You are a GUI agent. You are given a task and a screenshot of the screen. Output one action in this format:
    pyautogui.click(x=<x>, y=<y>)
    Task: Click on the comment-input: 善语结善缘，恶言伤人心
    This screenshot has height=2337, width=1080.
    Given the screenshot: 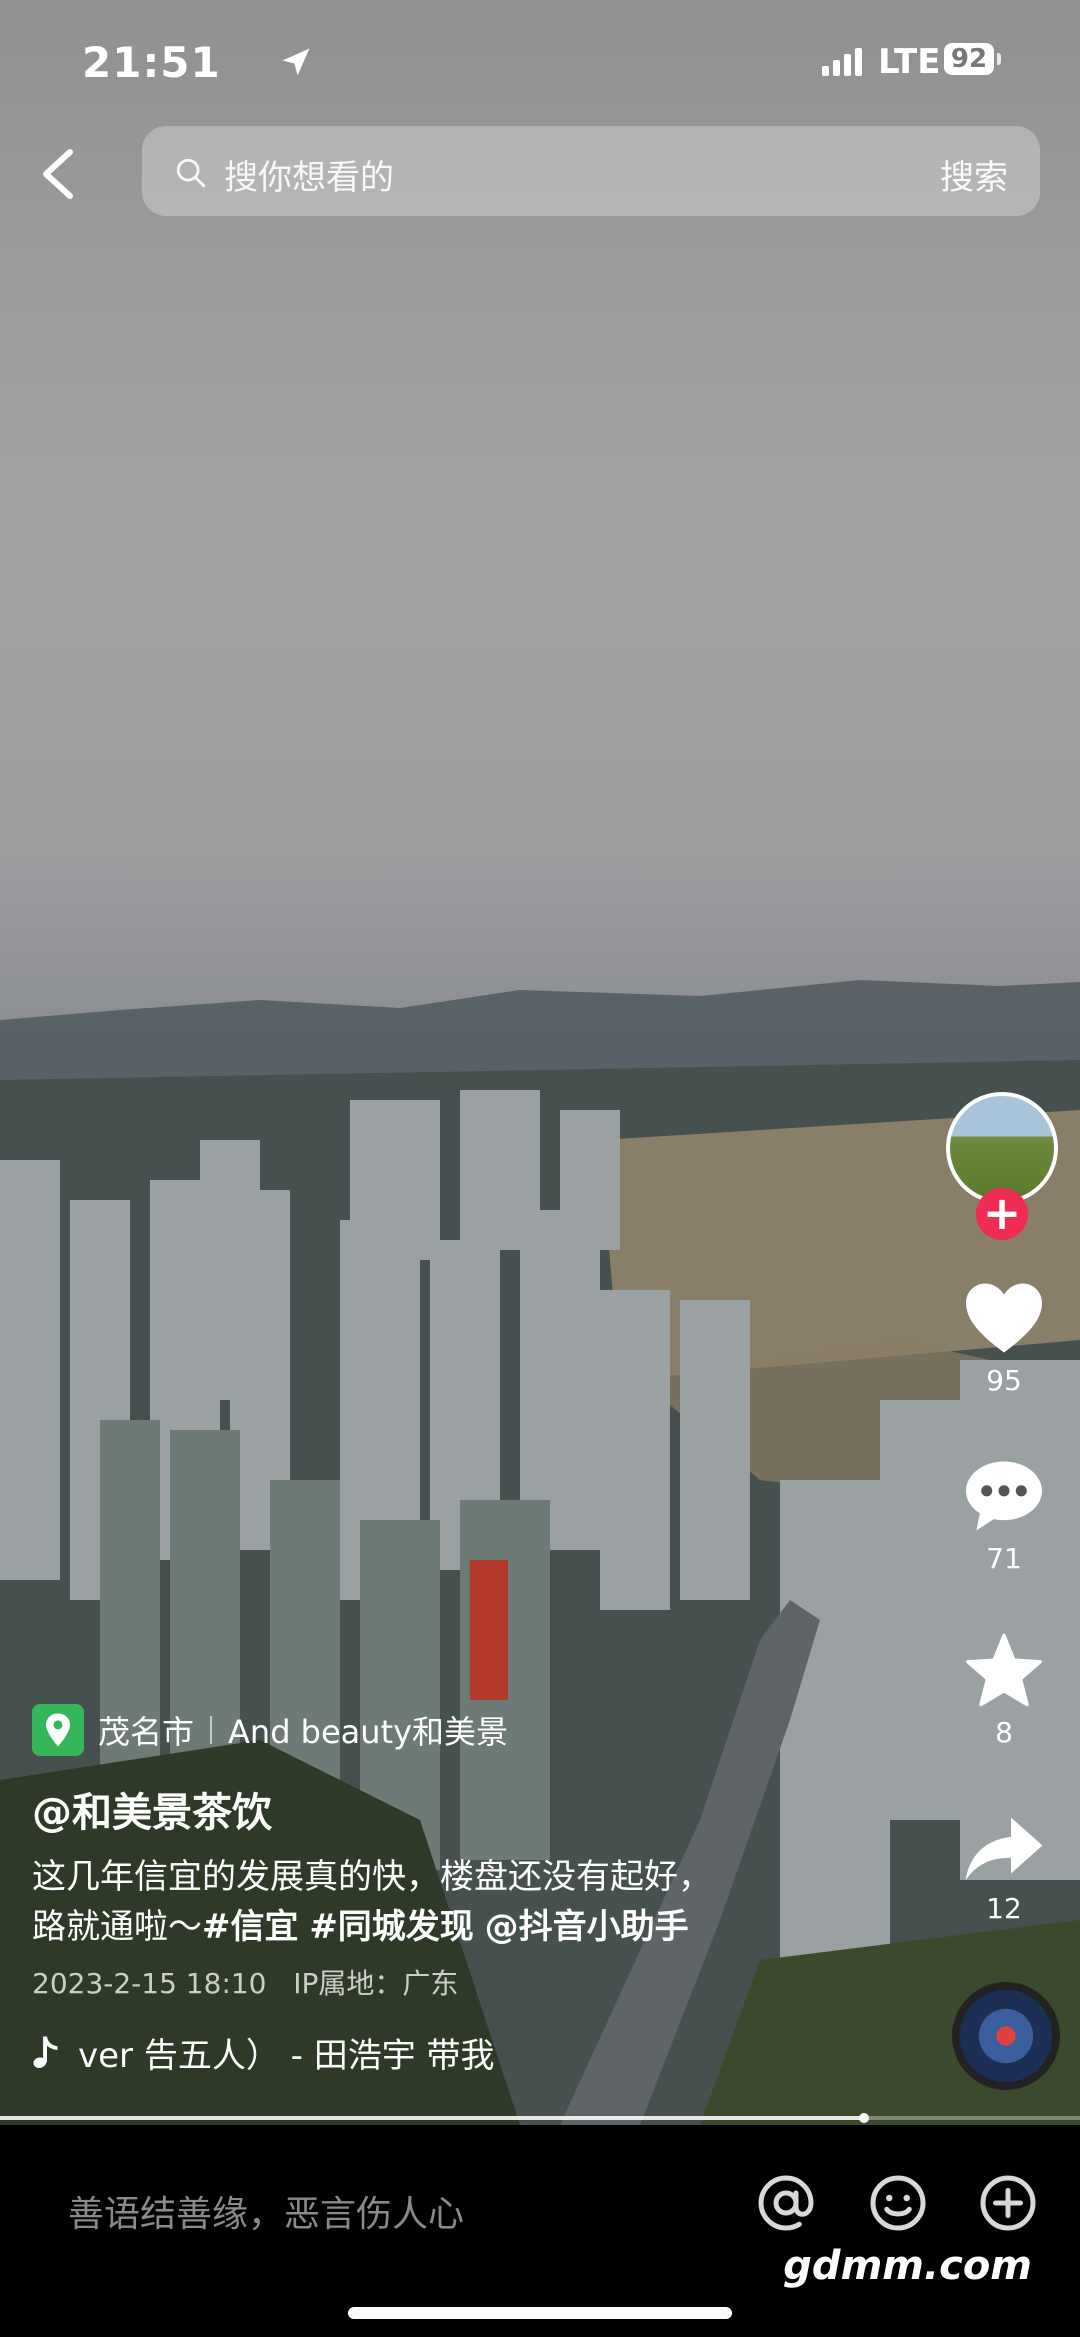 What is the action you would take?
    pyautogui.click(x=266, y=2211)
    